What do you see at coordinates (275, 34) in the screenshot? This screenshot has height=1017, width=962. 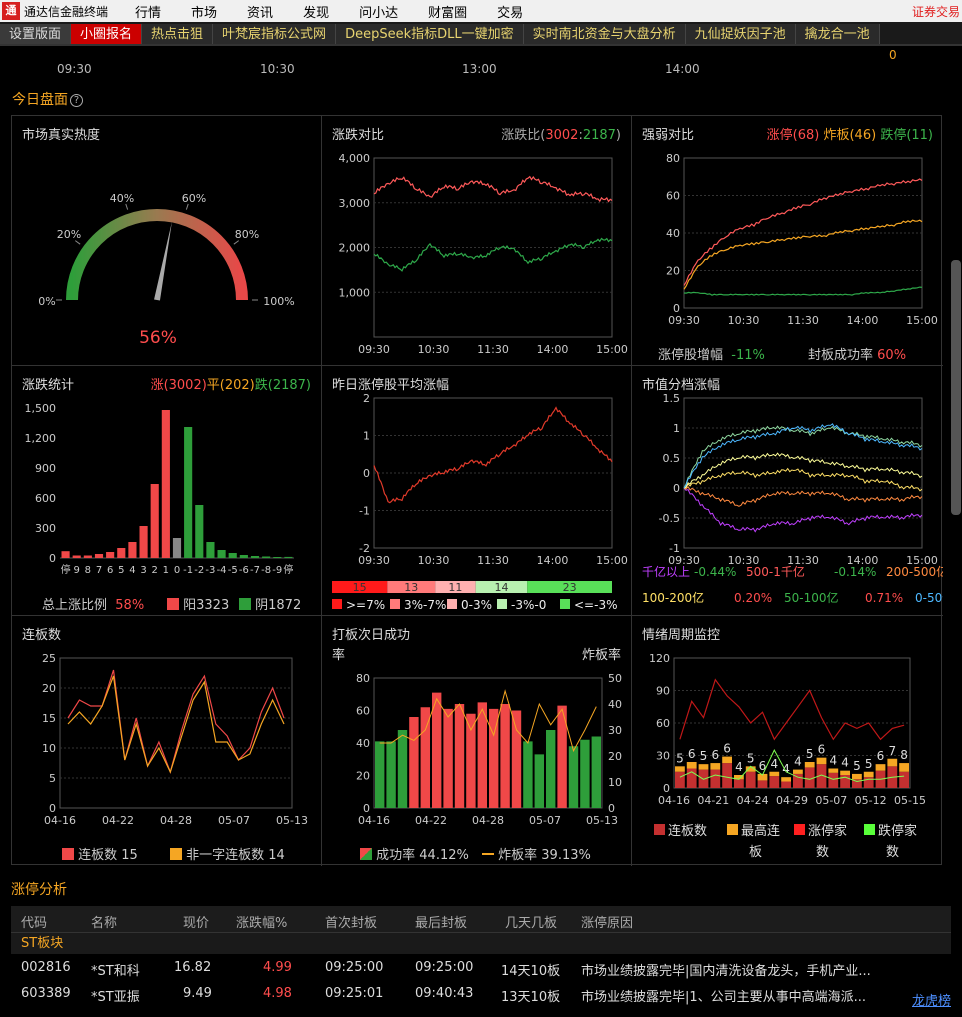 I see `tab-formula: 叶梵宸指标公式网` at bounding box center [275, 34].